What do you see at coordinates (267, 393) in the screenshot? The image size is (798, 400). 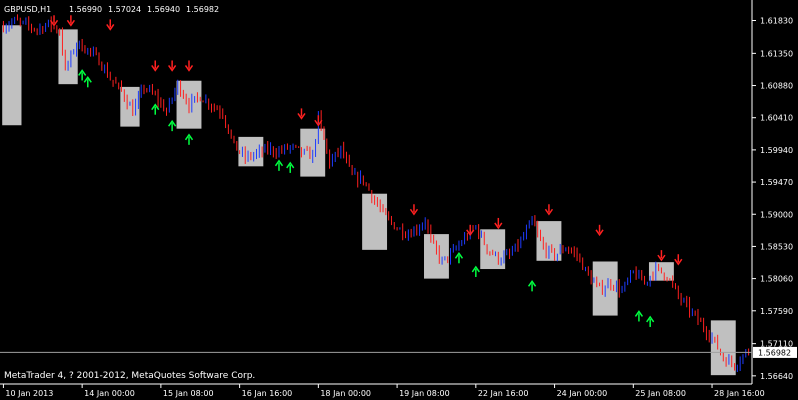 I see `time-tick-label: 16 Jan 16:00` at bounding box center [267, 393].